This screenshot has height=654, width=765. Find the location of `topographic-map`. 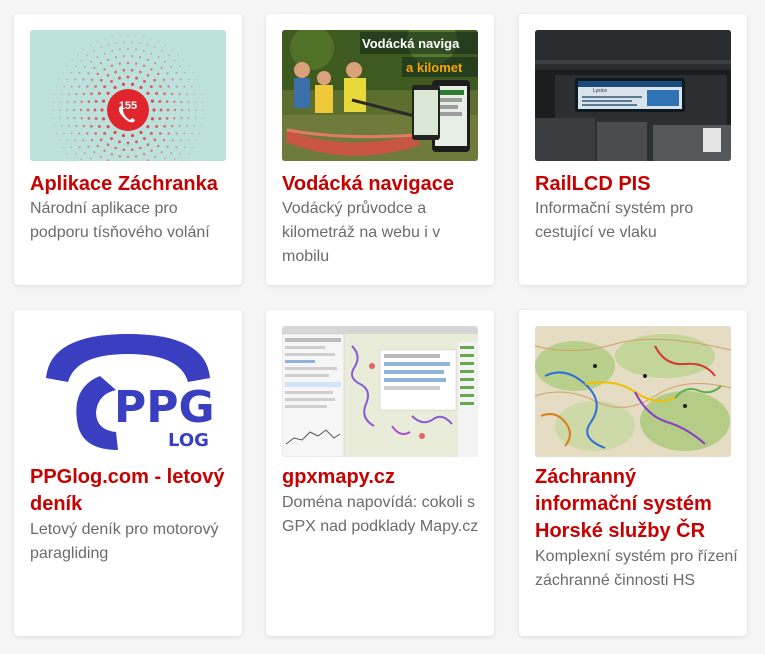

topographic-map is located at coordinates (633, 391).